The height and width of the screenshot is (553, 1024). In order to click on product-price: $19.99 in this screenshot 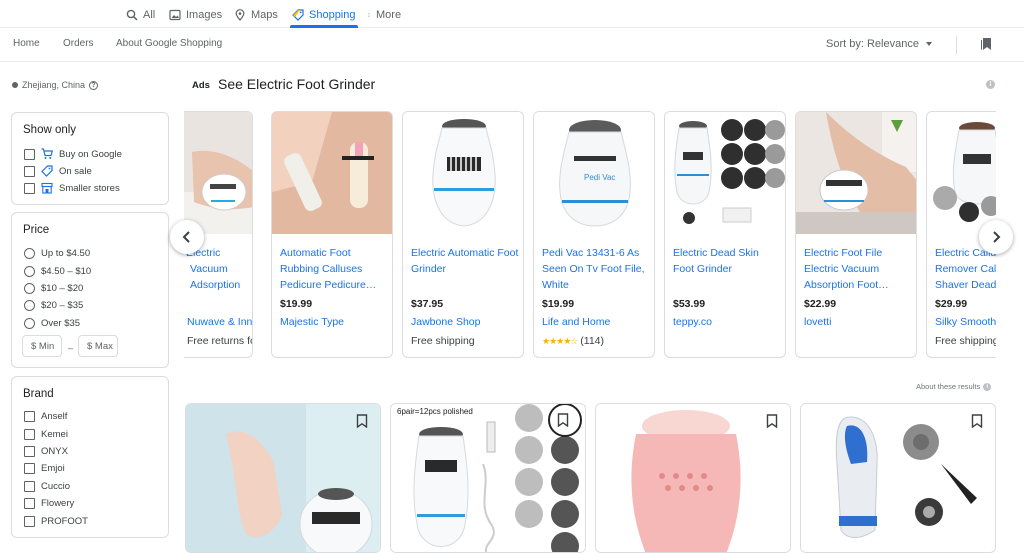, I will do `click(296, 304)`.